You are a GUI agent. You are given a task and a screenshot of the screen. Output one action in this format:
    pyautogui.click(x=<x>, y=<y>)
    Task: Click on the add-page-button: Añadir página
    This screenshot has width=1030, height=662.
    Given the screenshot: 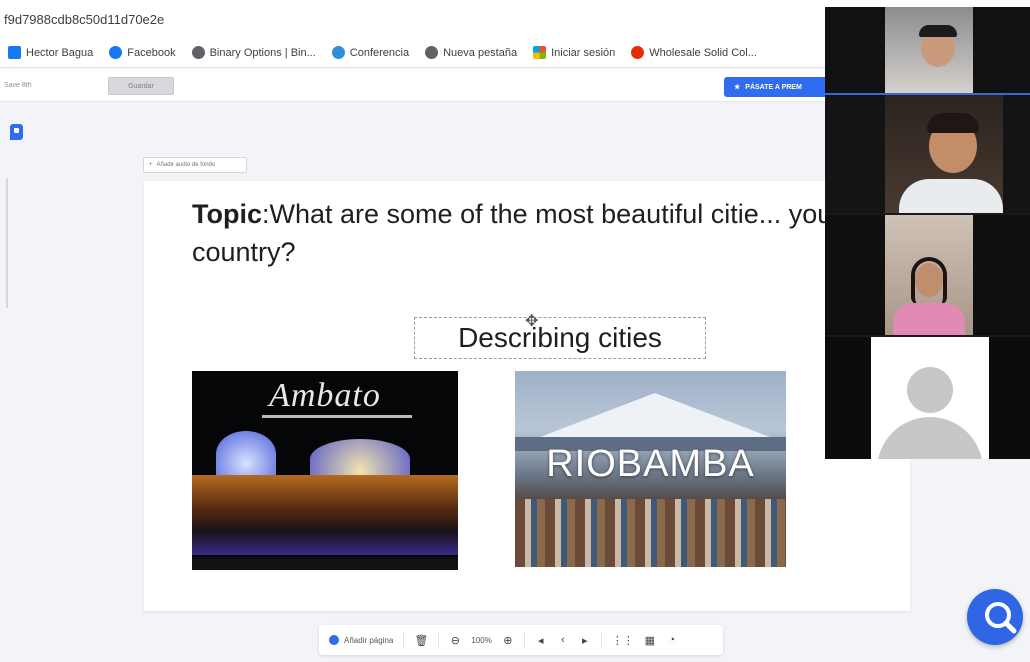 What is the action you would take?
    pyautogui.click(x=361, y=640)
    